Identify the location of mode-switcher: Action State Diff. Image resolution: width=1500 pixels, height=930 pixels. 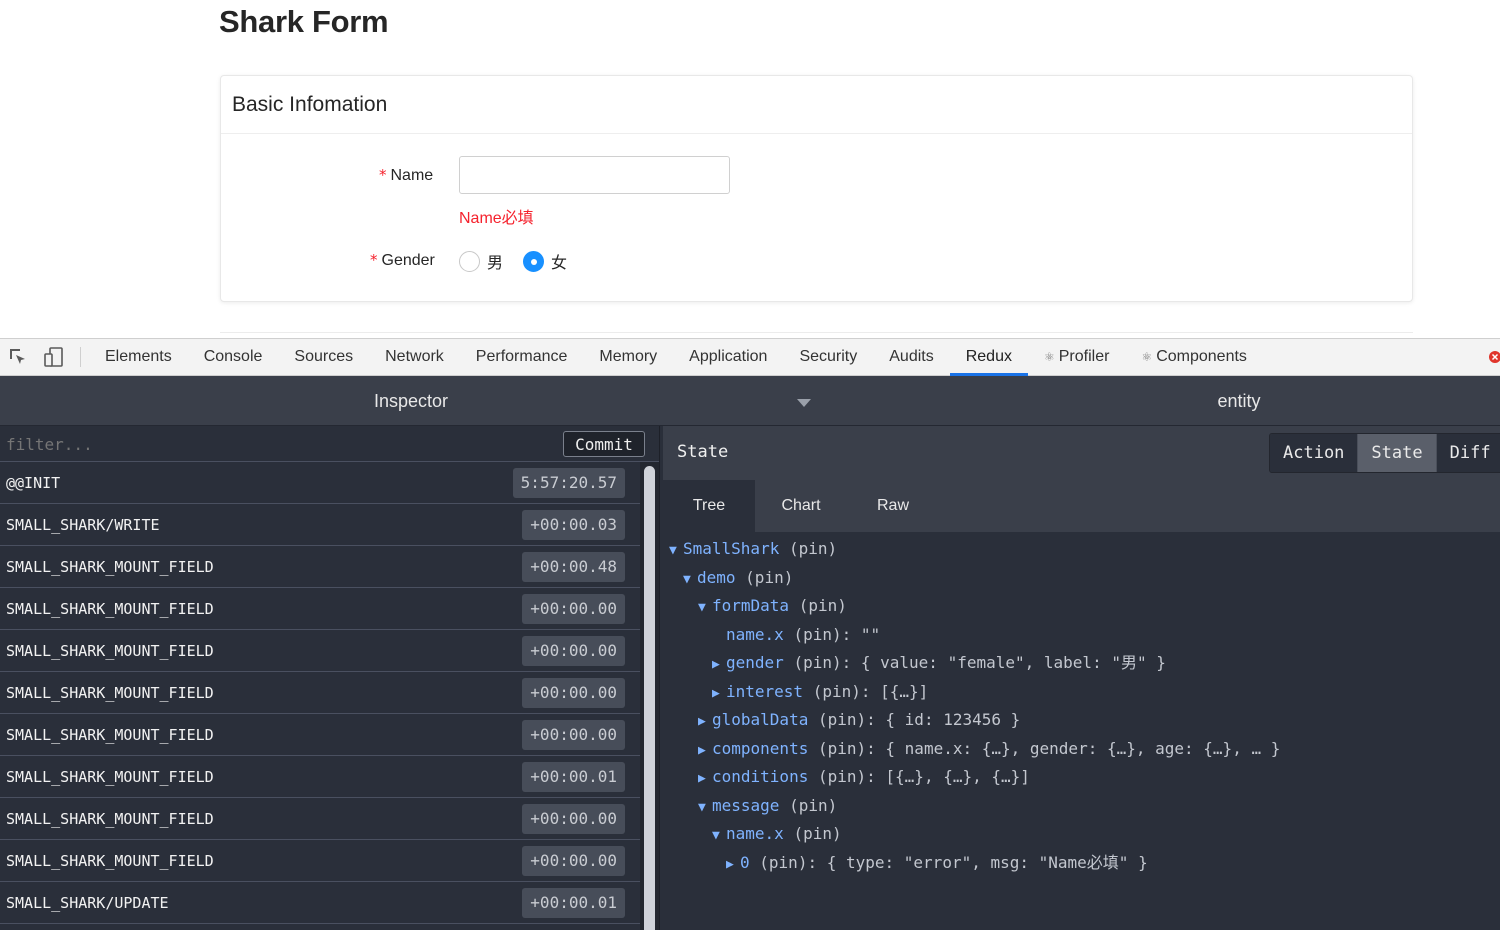
(1384, 453).